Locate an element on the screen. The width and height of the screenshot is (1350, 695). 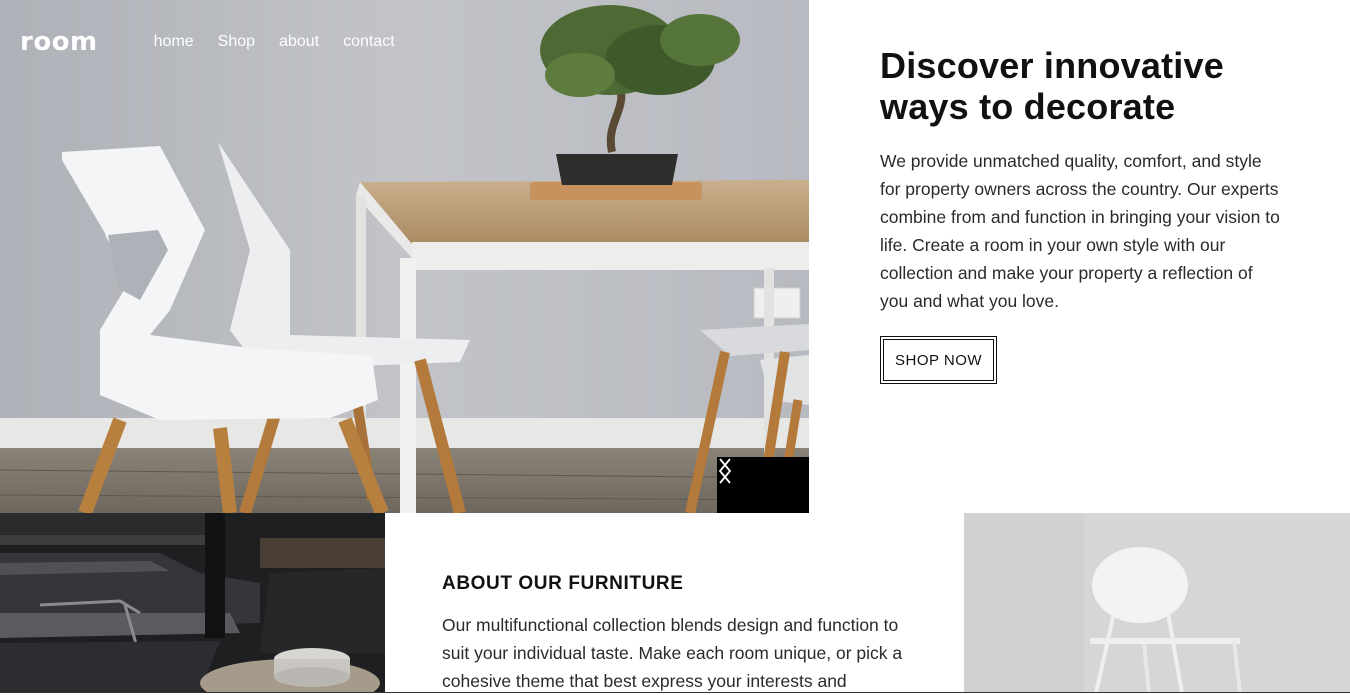
nav-link-shop: Shop is located at coordinates (236, 42).